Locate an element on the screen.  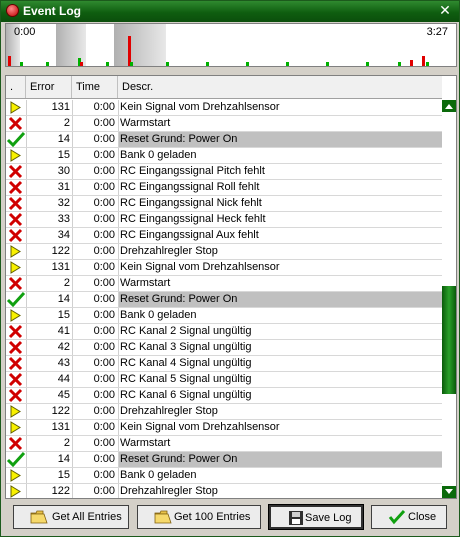
table-row: 43 0:00 RC Kanal 4 Signal ungültig is located at coordinates (224, 364).